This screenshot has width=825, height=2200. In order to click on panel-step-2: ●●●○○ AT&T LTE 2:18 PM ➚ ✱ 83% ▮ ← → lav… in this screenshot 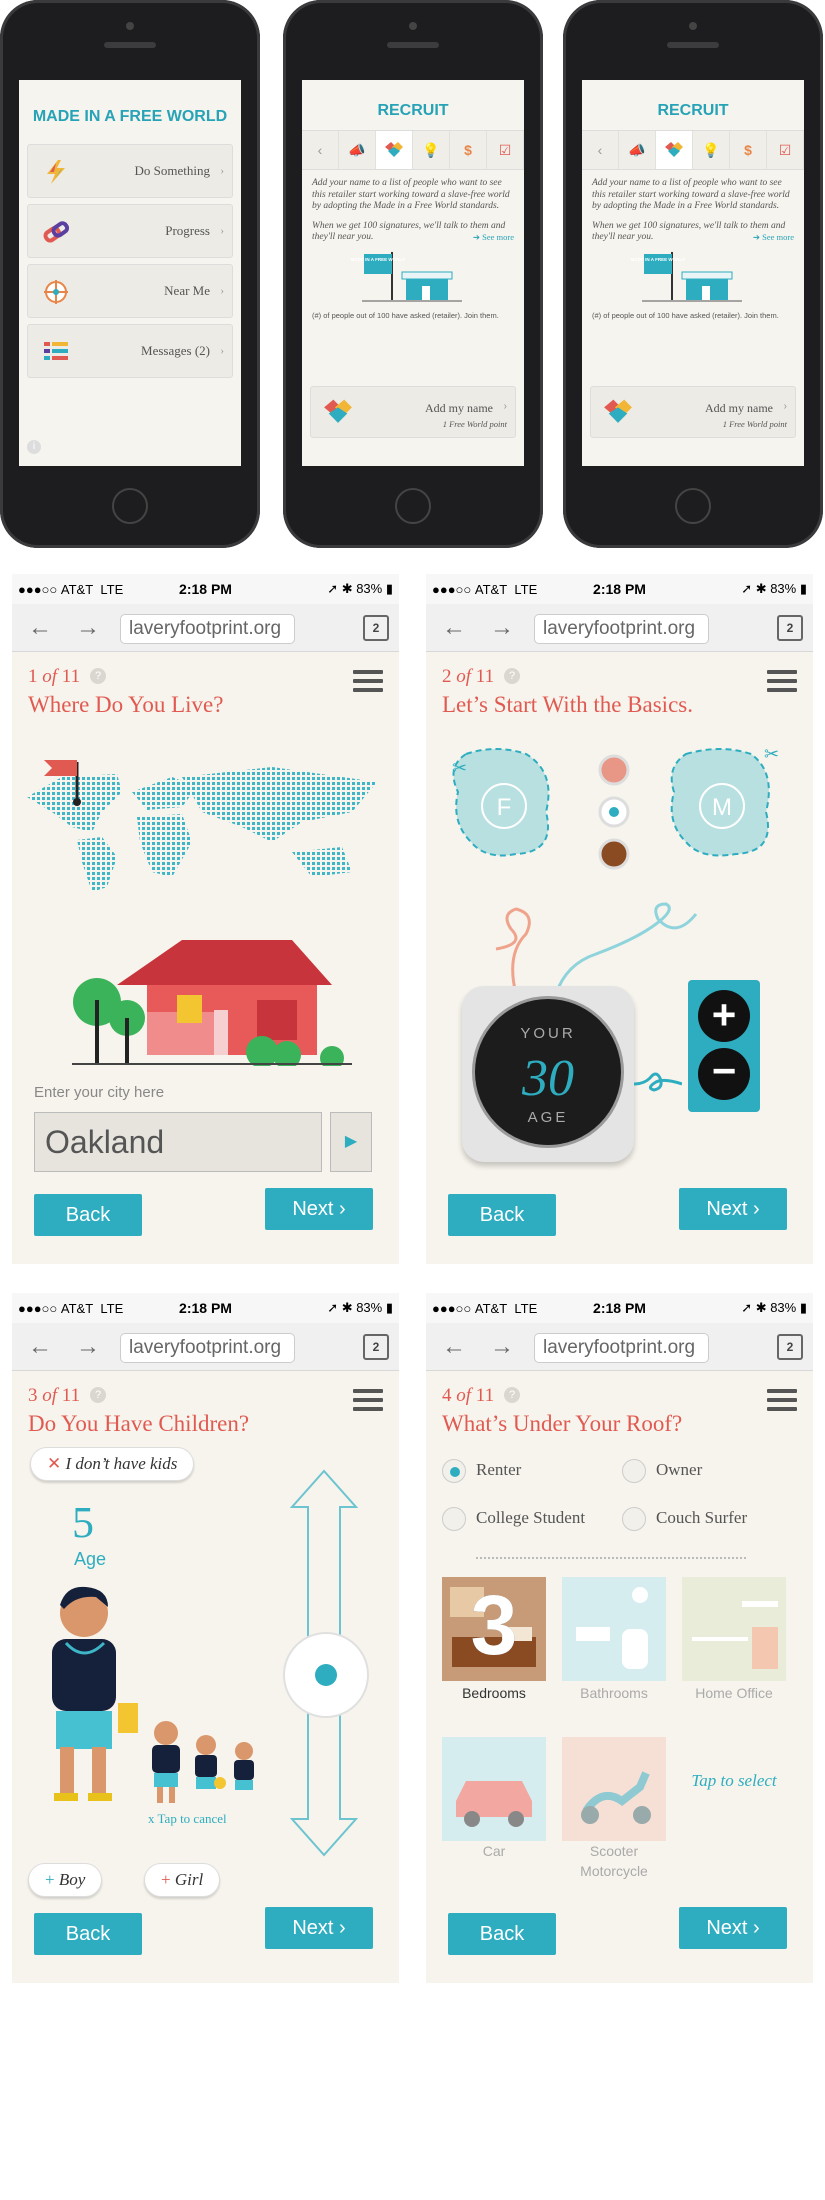, I will do `click(619, 919)`.